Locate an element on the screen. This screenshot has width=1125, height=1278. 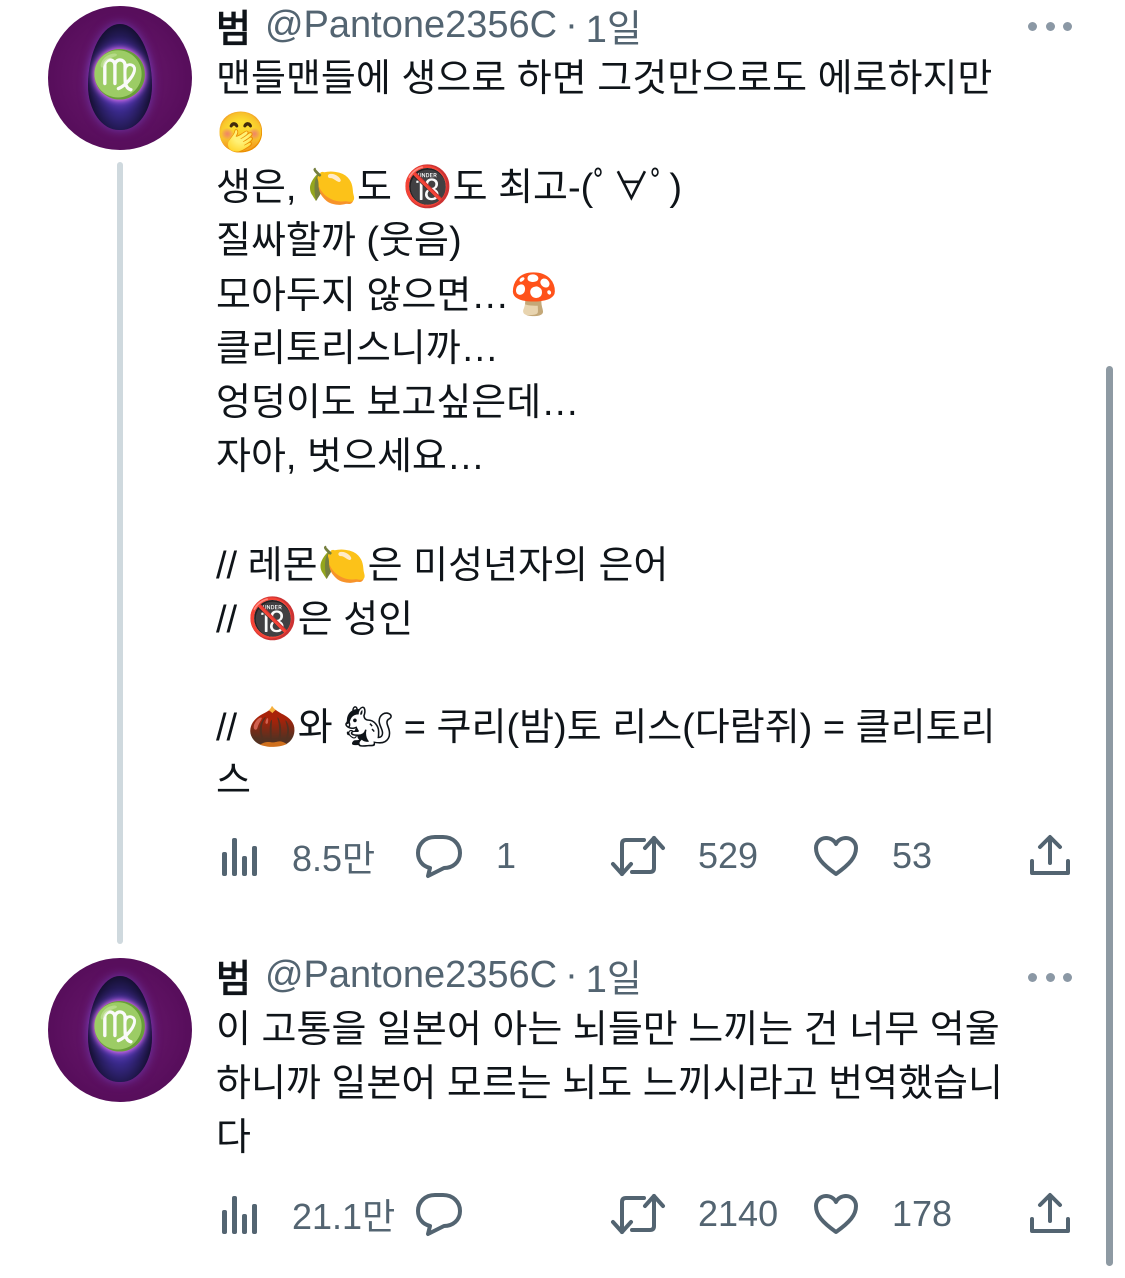
views-button: 8.5만 is located at coordinates (297, 856).